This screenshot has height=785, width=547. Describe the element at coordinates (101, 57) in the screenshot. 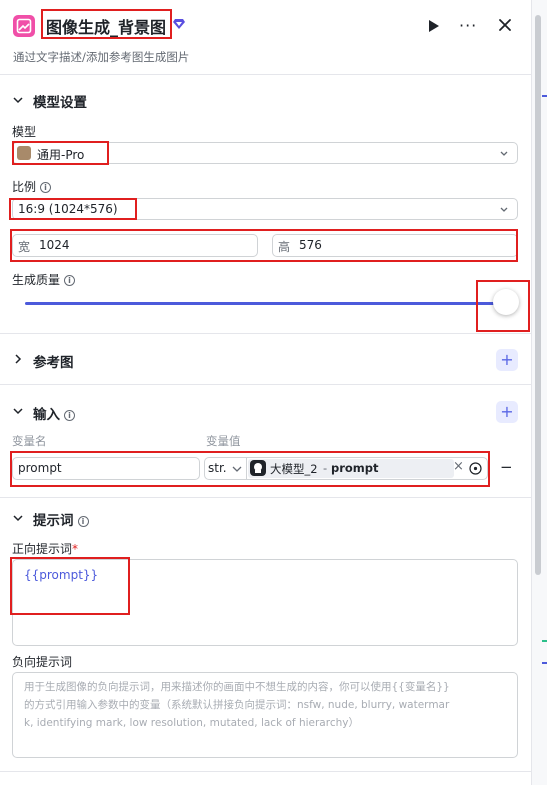

I see `node-description: 通过文字描述/添加参考图生成图片` at that location.